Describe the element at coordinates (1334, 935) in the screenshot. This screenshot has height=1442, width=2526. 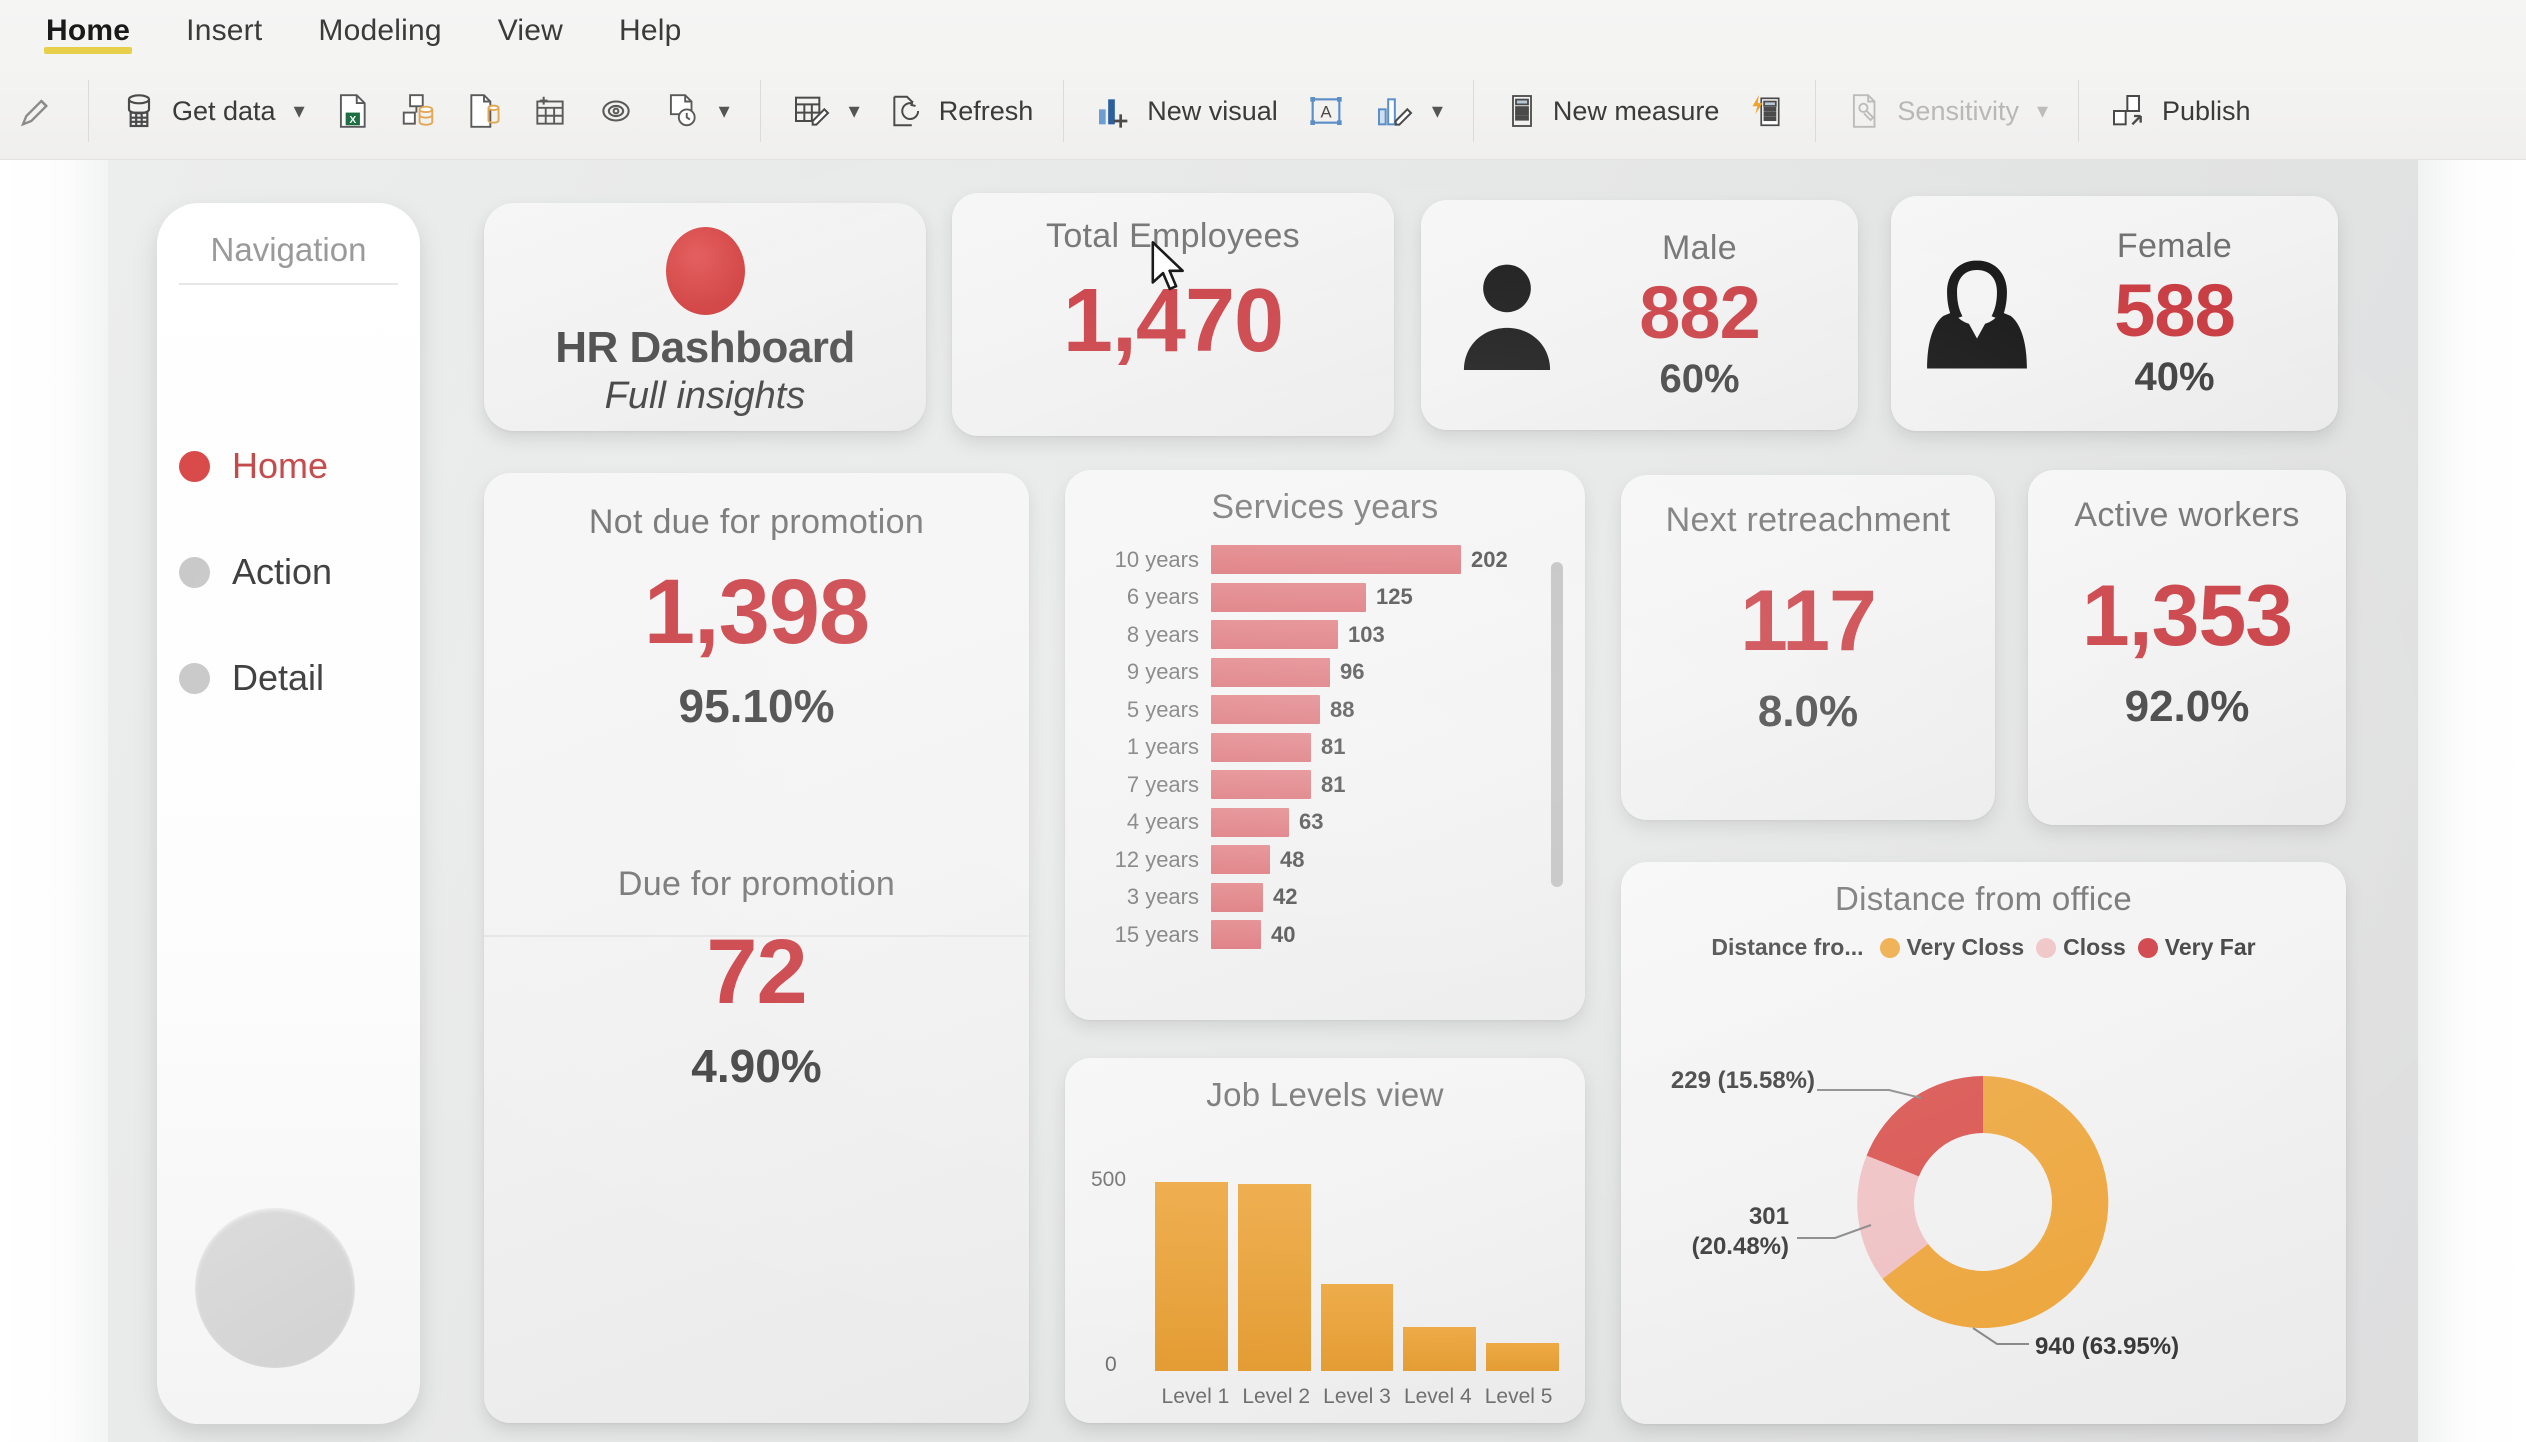
I see `services-years-row: 15 years 40` at that location.